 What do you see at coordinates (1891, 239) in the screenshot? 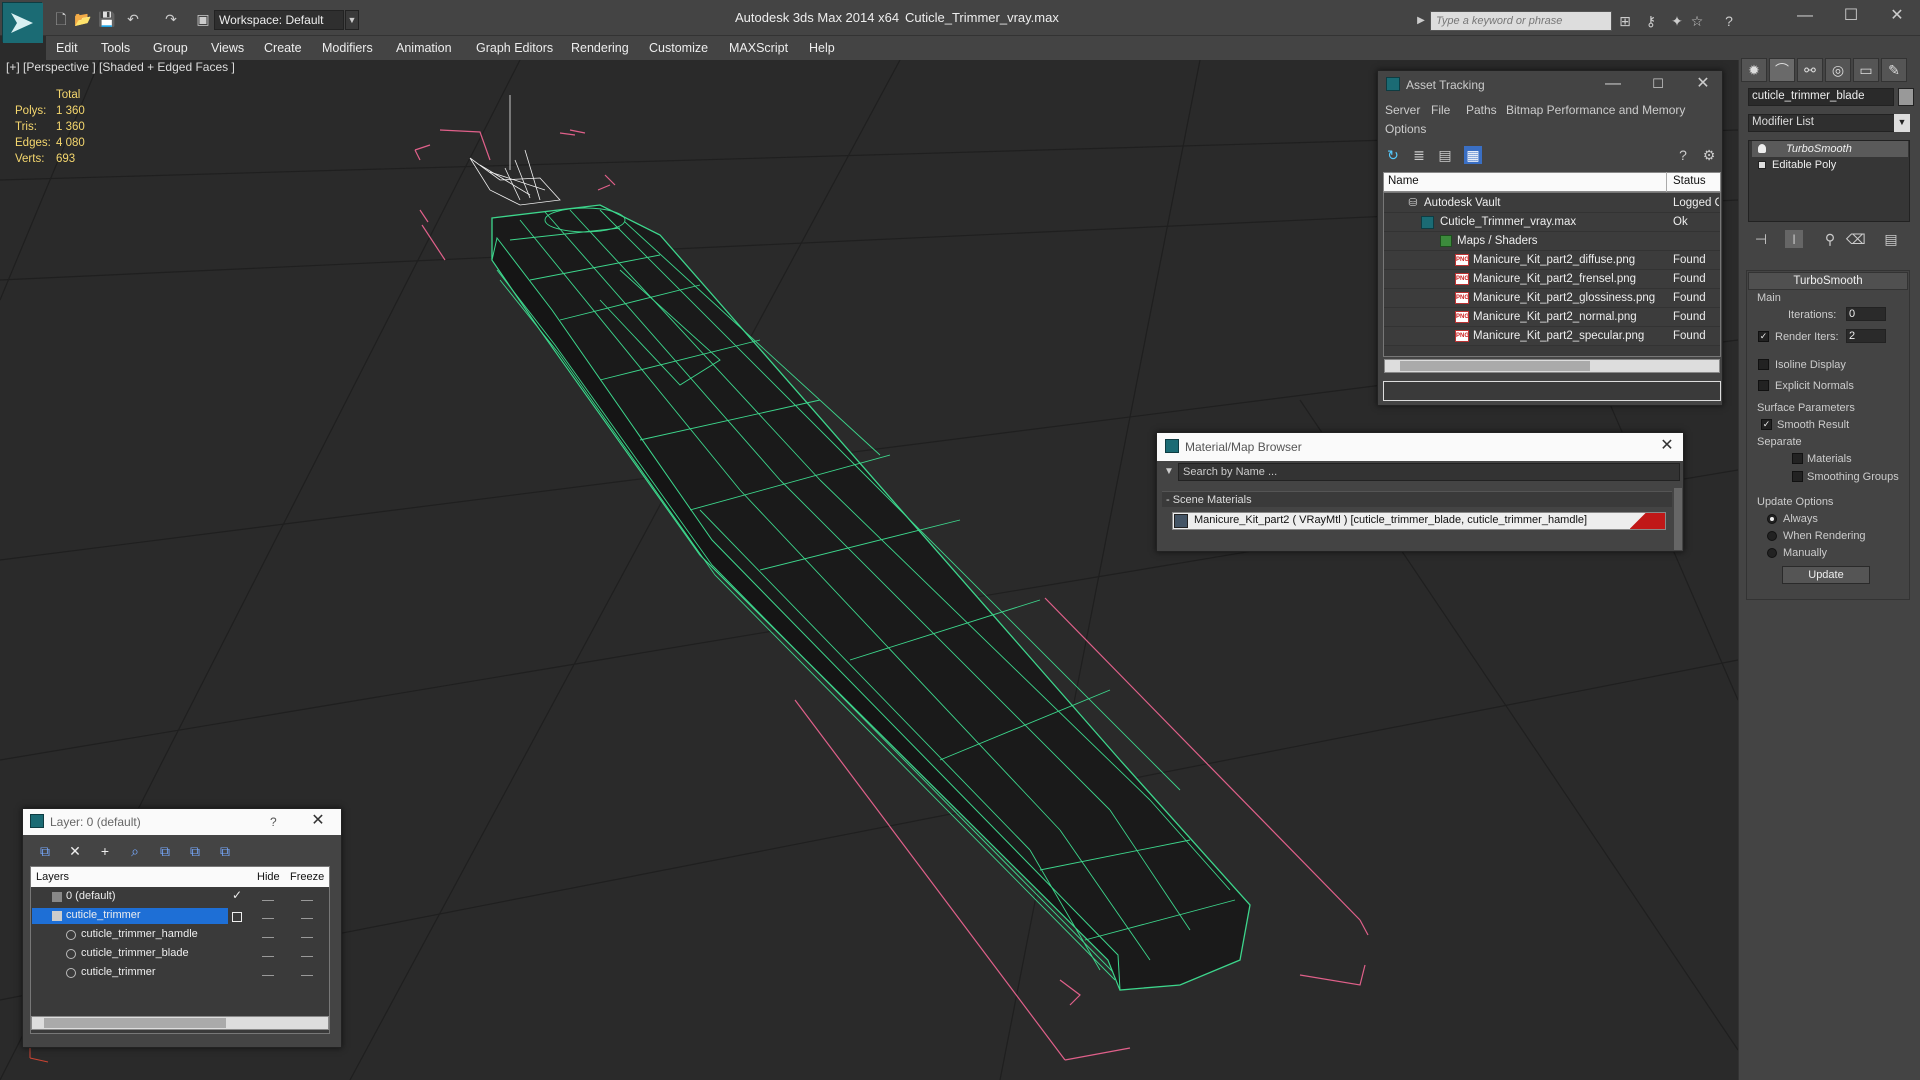
I see `configure-sets-icon: ▤` at bounding box center [1891, 239].